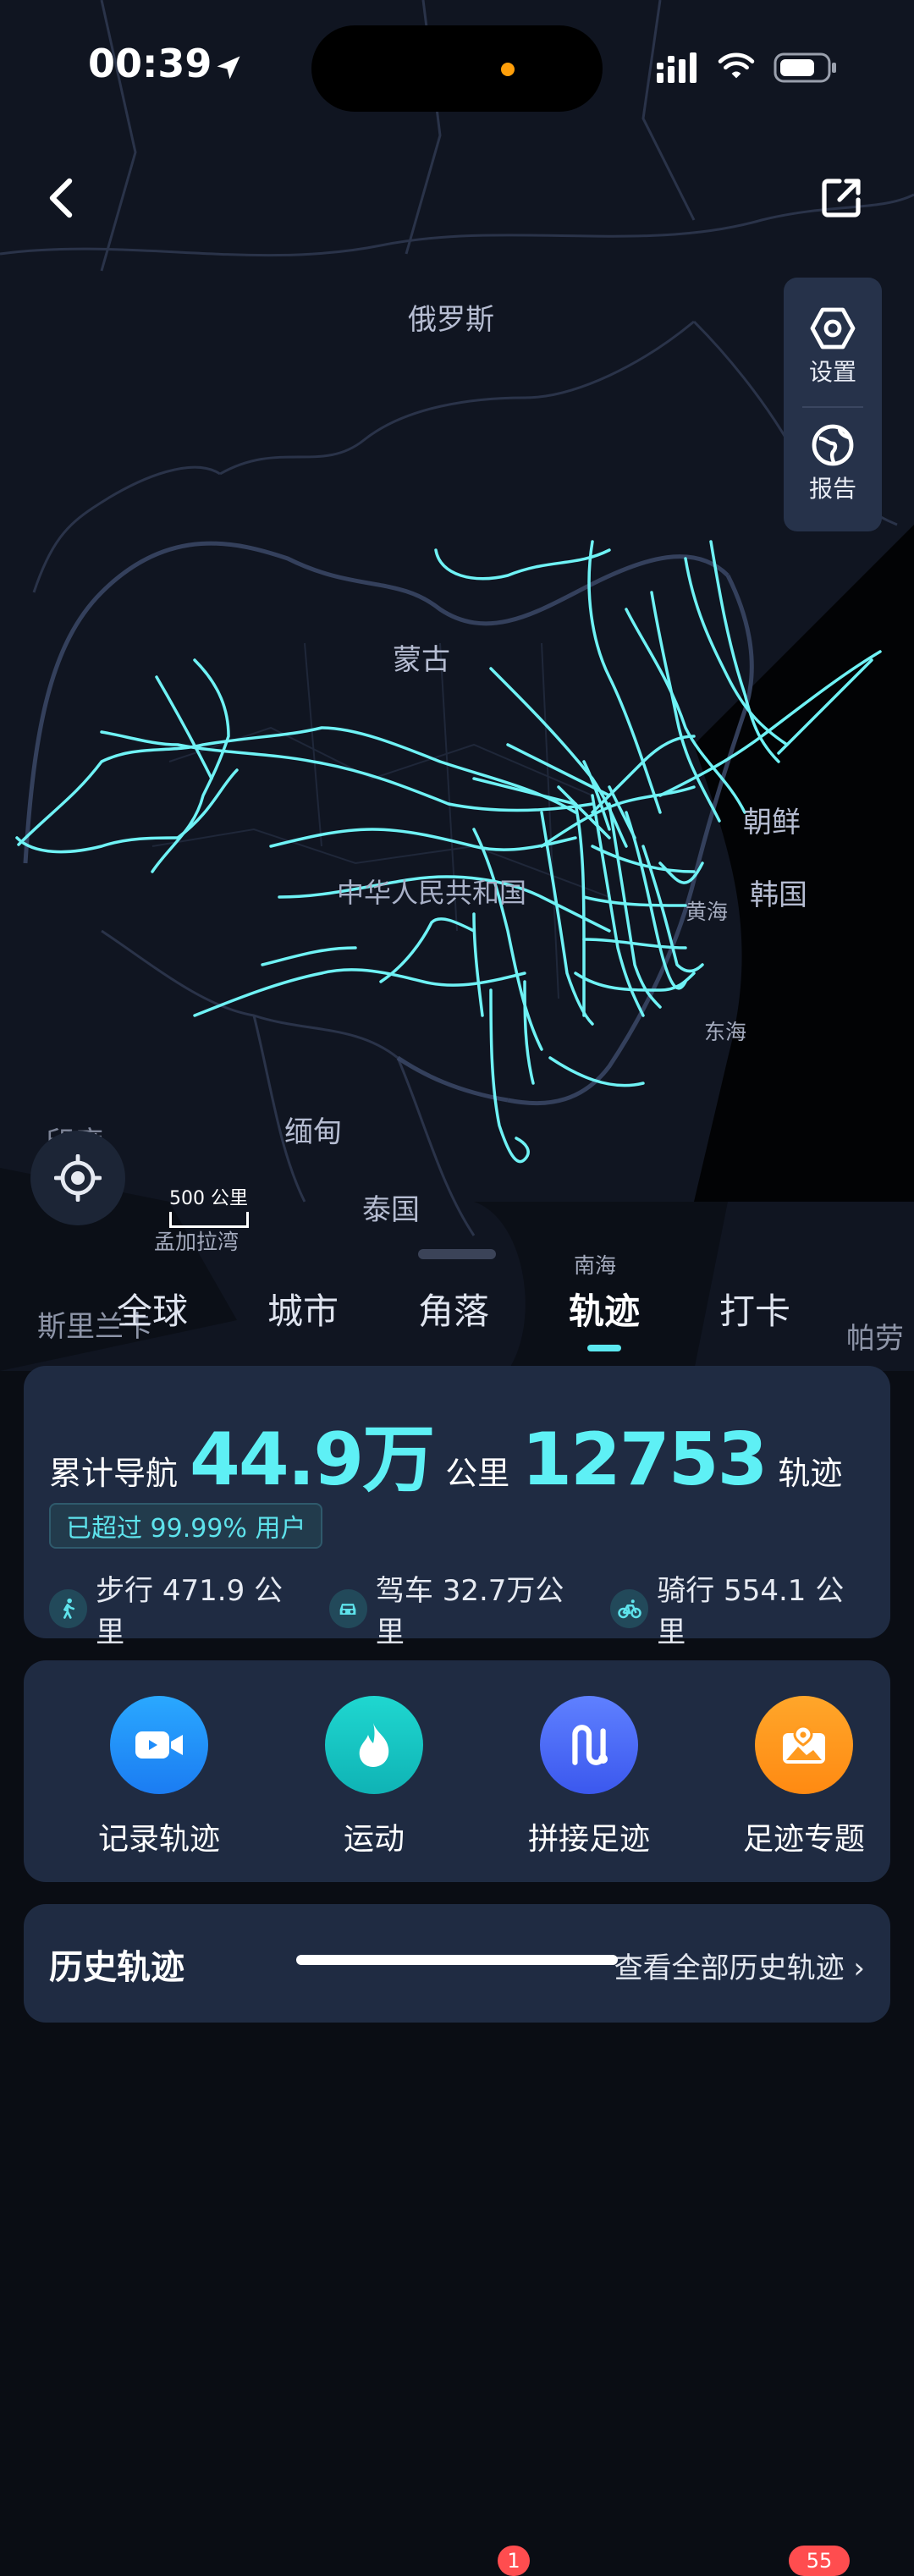 This screenshot has height=2576, width=914. I want to click on photo-map-icon, so click(804, 1745).